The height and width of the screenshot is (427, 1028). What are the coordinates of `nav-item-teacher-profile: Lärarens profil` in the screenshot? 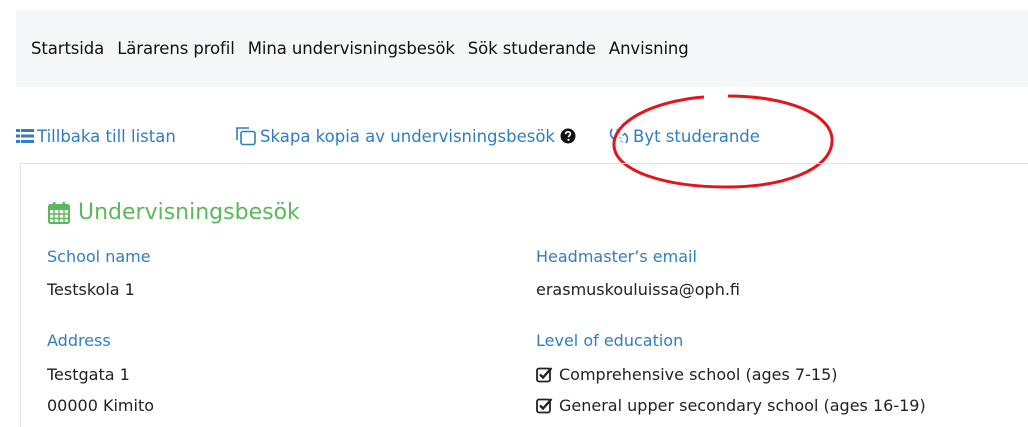 It's located at (176, 48).